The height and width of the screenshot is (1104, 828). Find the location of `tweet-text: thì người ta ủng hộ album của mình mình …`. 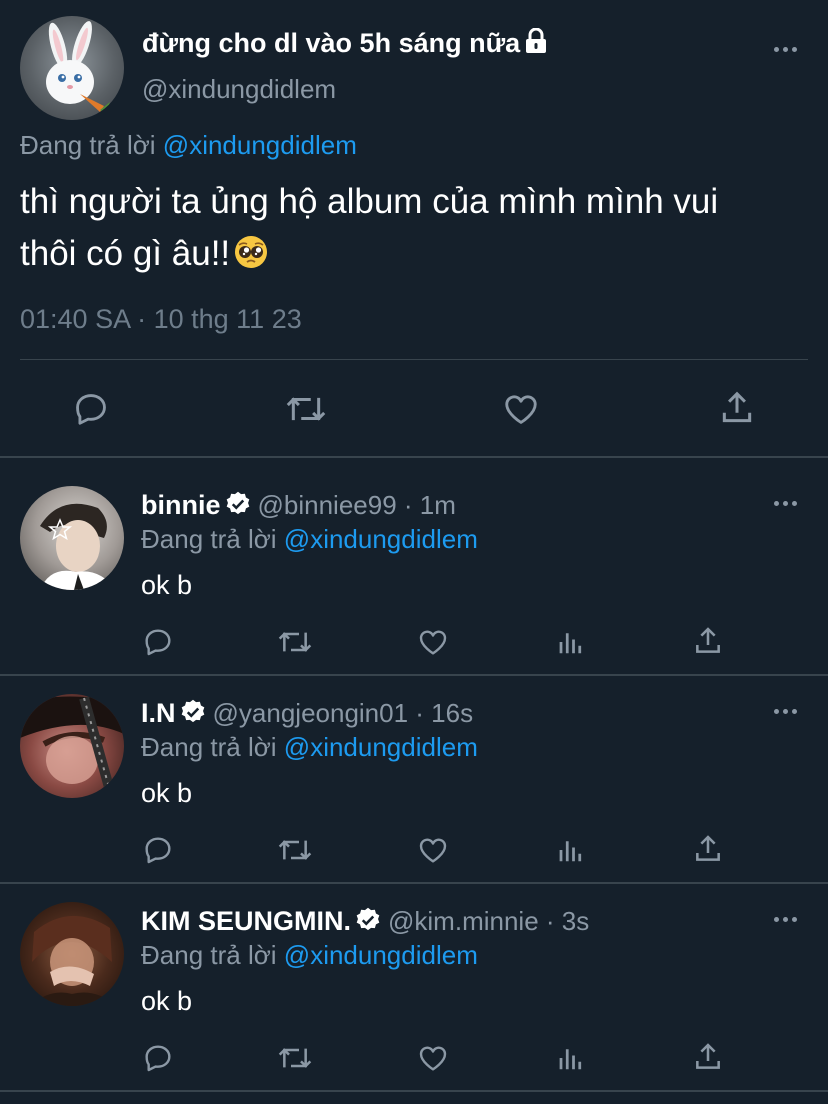

tweet-text: thì người ta ủng hộ album của mình mình … is located at coordinates (415, 230).